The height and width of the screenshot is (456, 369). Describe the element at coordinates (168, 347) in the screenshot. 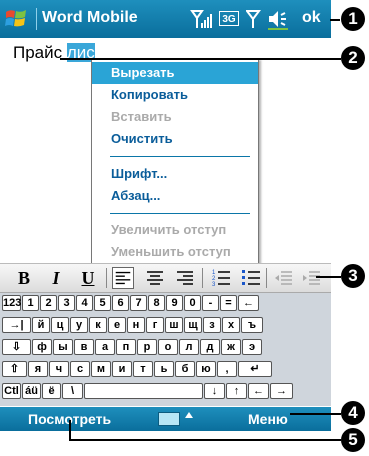

I see `keyboard-key: о` at that location.